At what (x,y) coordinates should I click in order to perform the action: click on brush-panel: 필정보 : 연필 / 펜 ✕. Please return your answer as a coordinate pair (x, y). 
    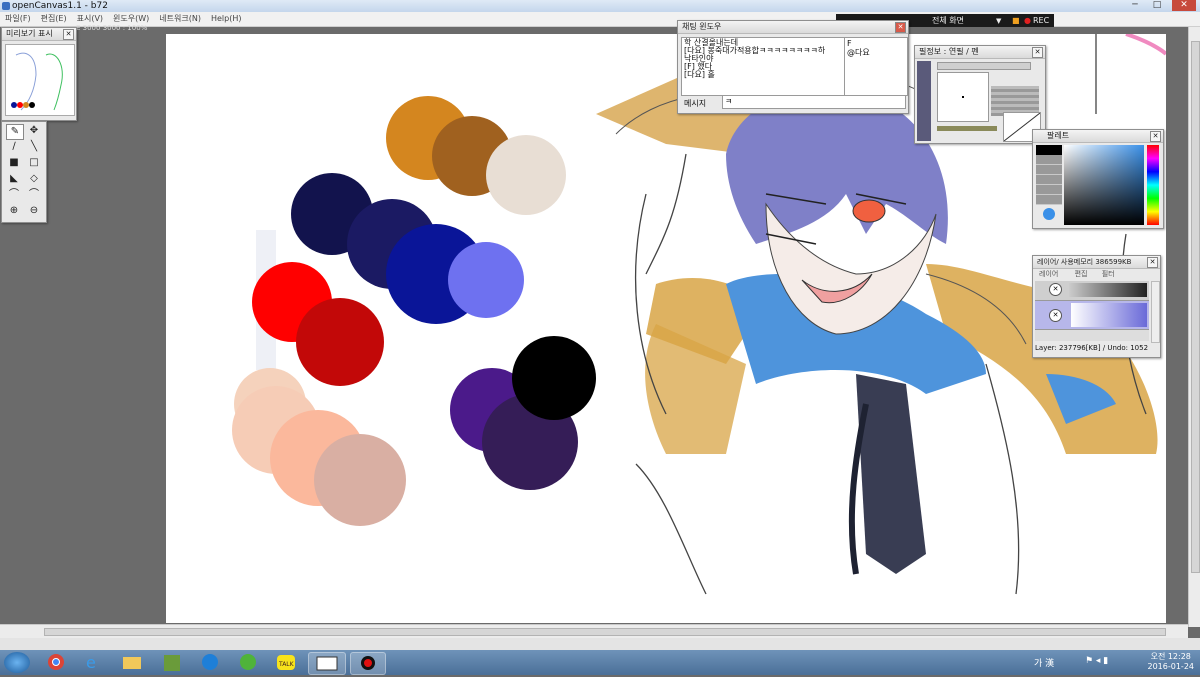
    Looking at the image, I should click on (980, 94).